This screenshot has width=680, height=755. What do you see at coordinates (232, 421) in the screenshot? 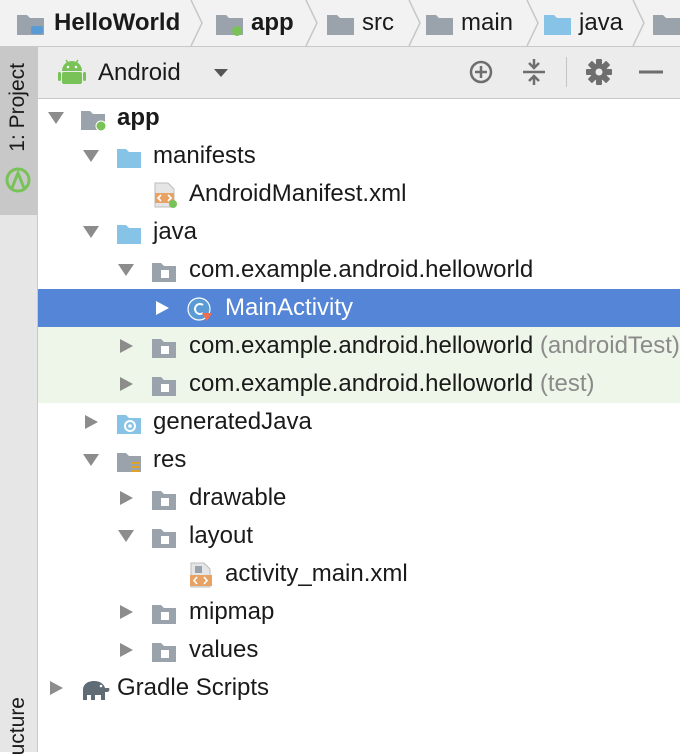
I see `node-label: generatedJava` at bounding box center [232, 421].